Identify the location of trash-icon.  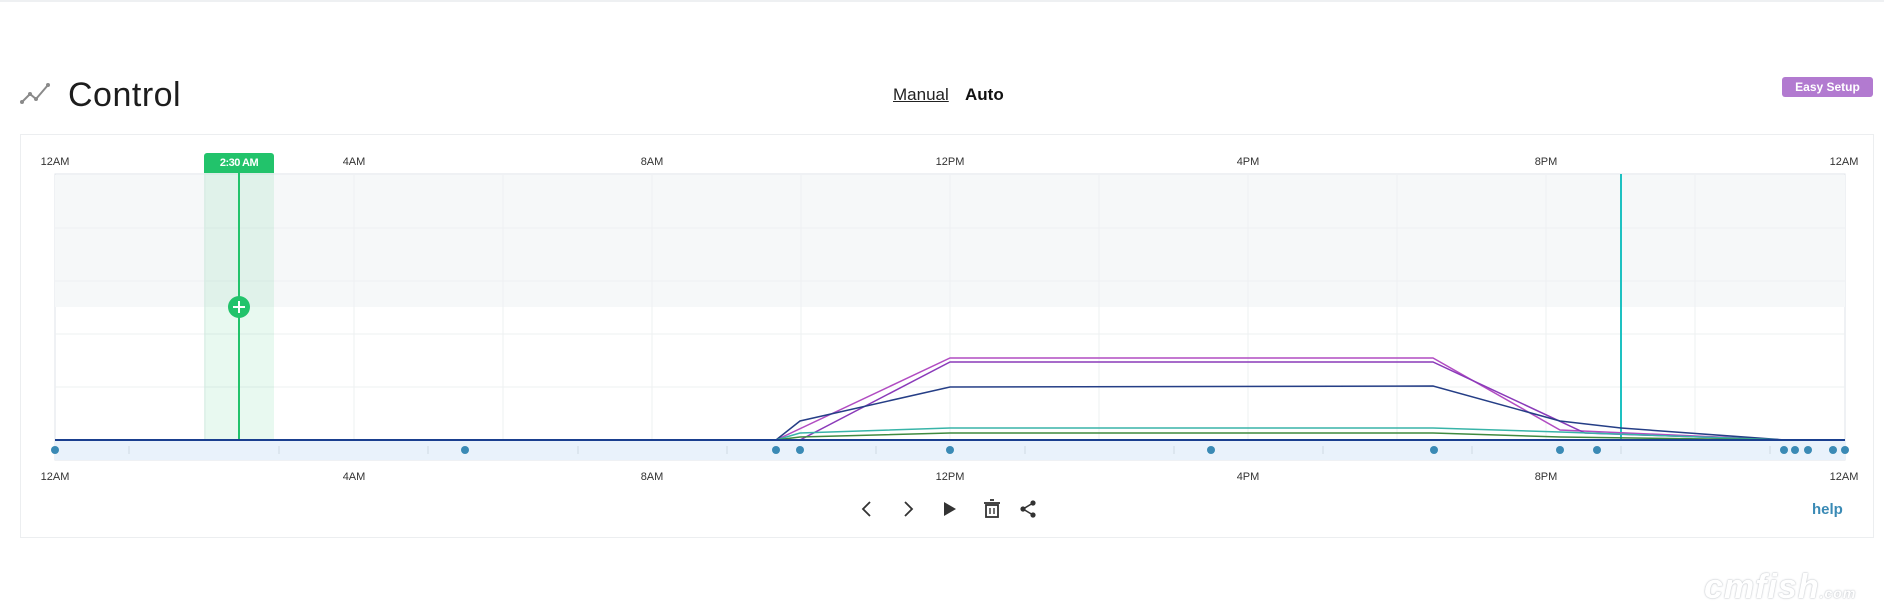
(992, 509).